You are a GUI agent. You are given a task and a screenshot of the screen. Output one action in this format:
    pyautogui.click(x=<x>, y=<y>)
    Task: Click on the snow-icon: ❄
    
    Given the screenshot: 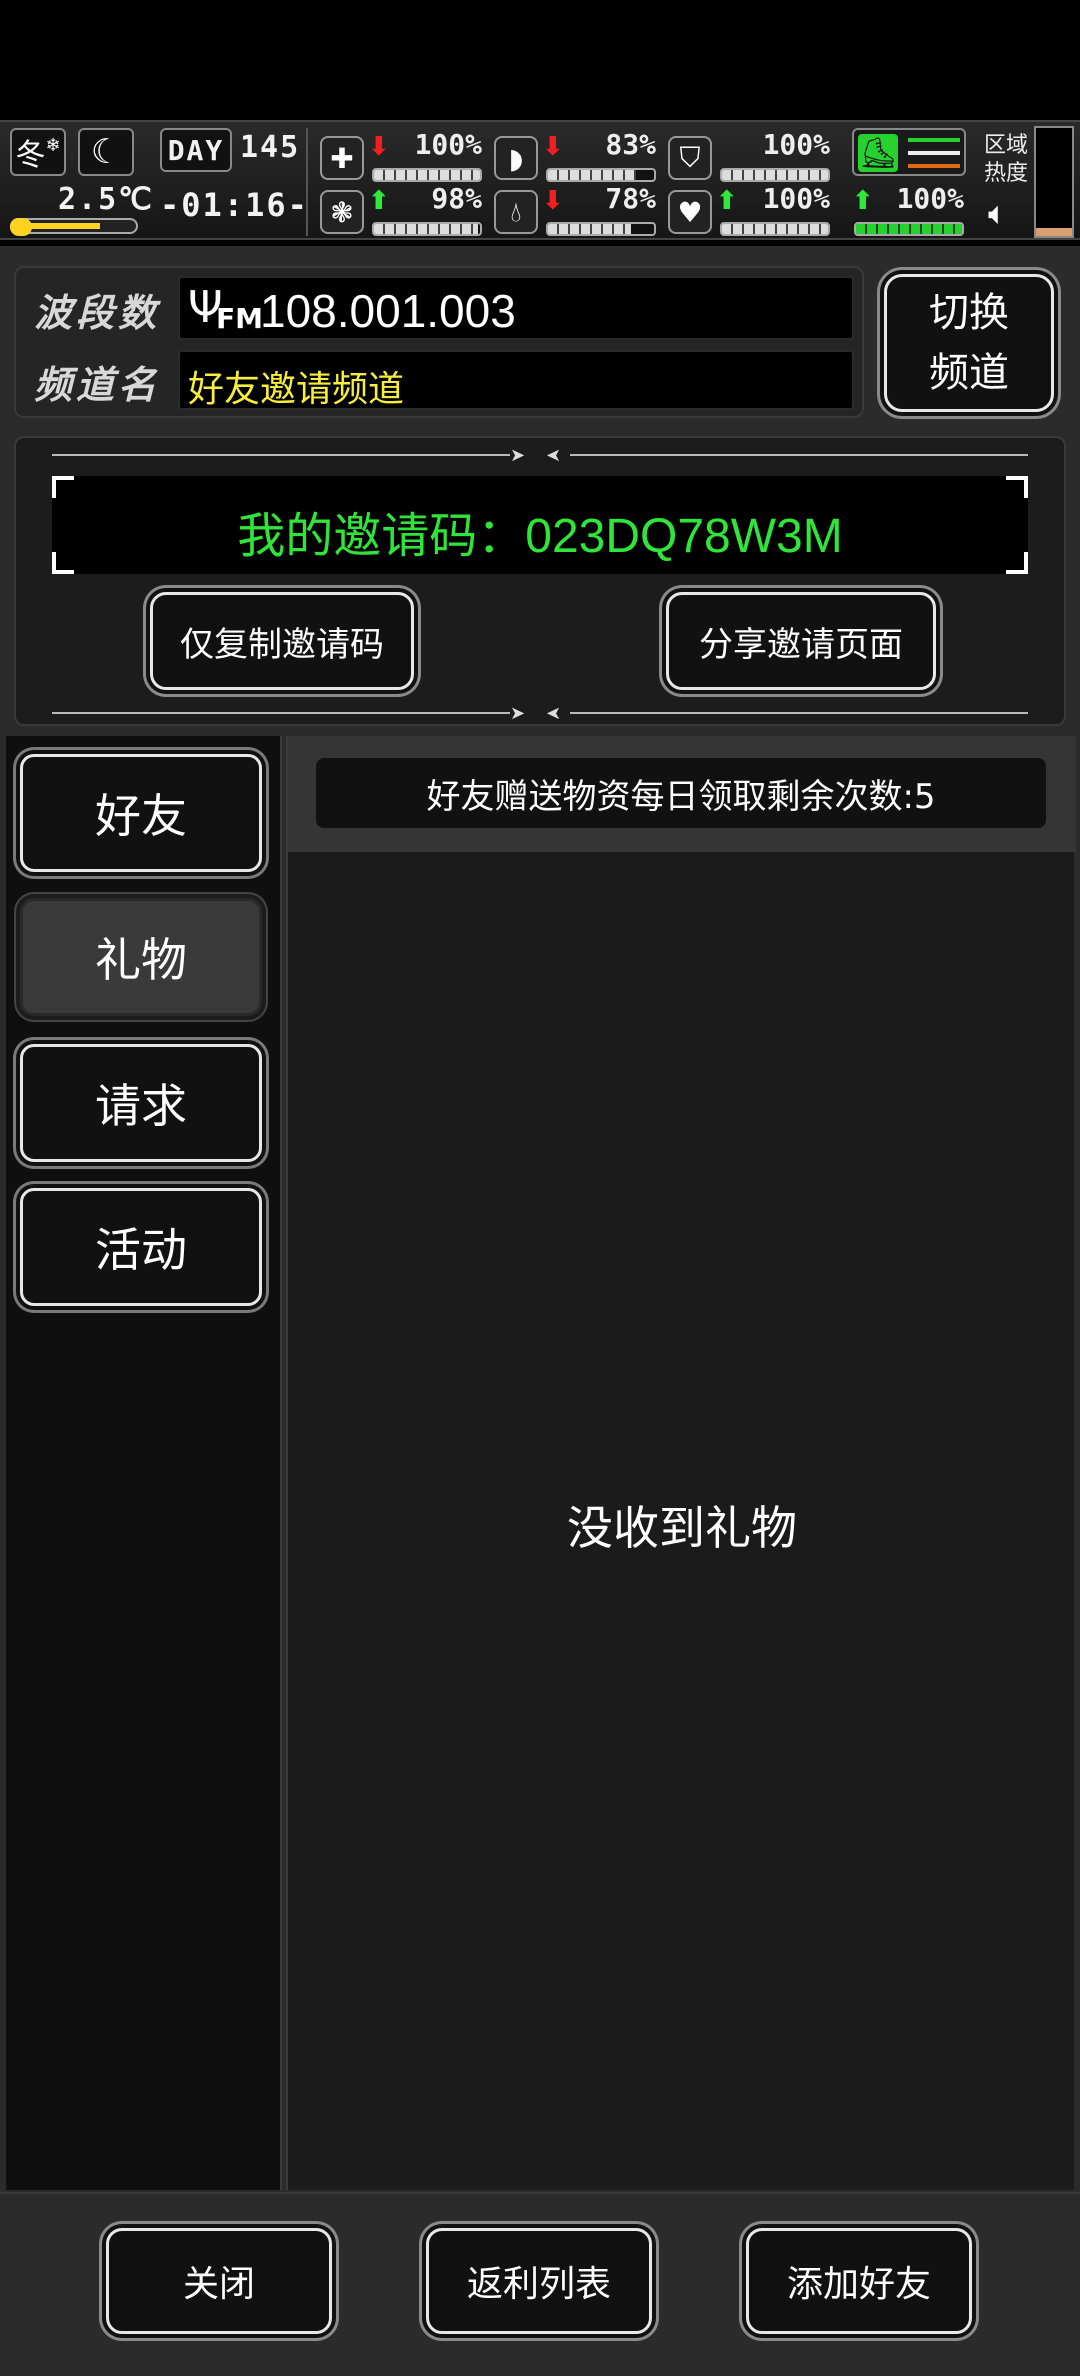 What is the action you would take?
    pyautogui.click(x=53, y=145)
    